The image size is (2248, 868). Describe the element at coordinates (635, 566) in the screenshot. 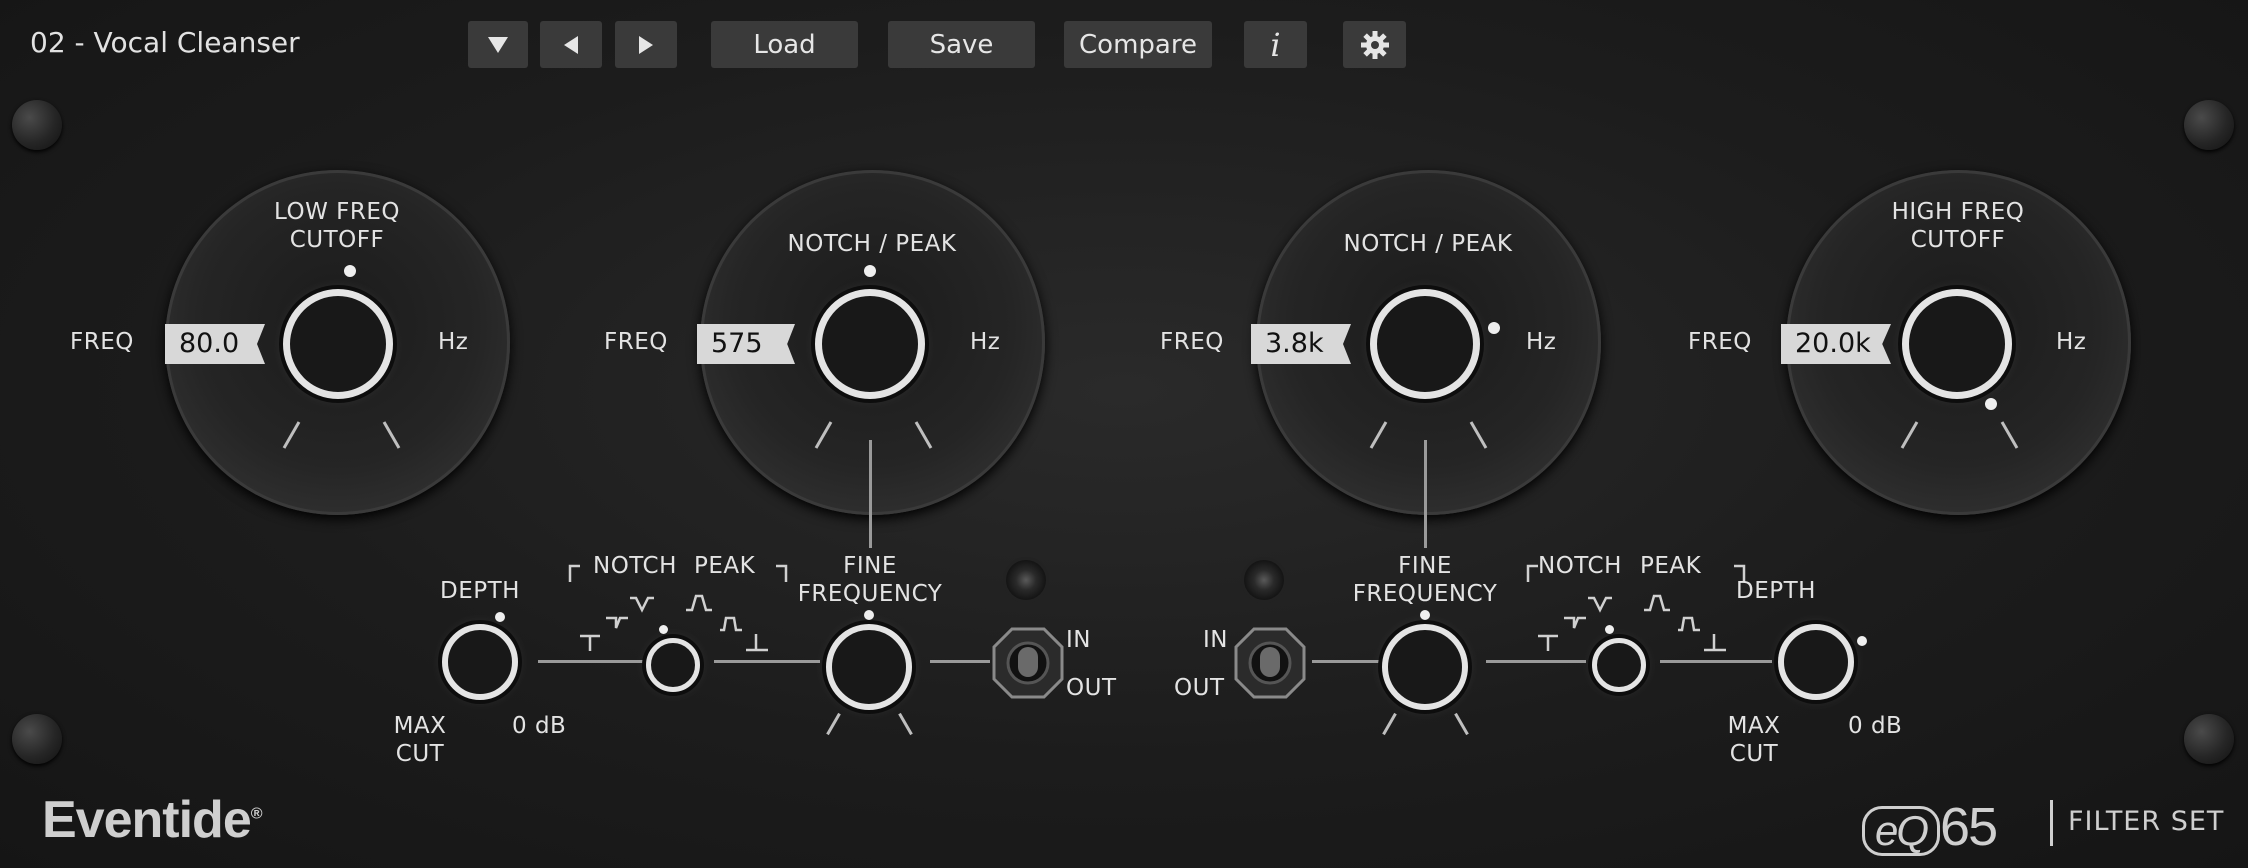

I see `s1-notch-label: NOTCH` at that location.